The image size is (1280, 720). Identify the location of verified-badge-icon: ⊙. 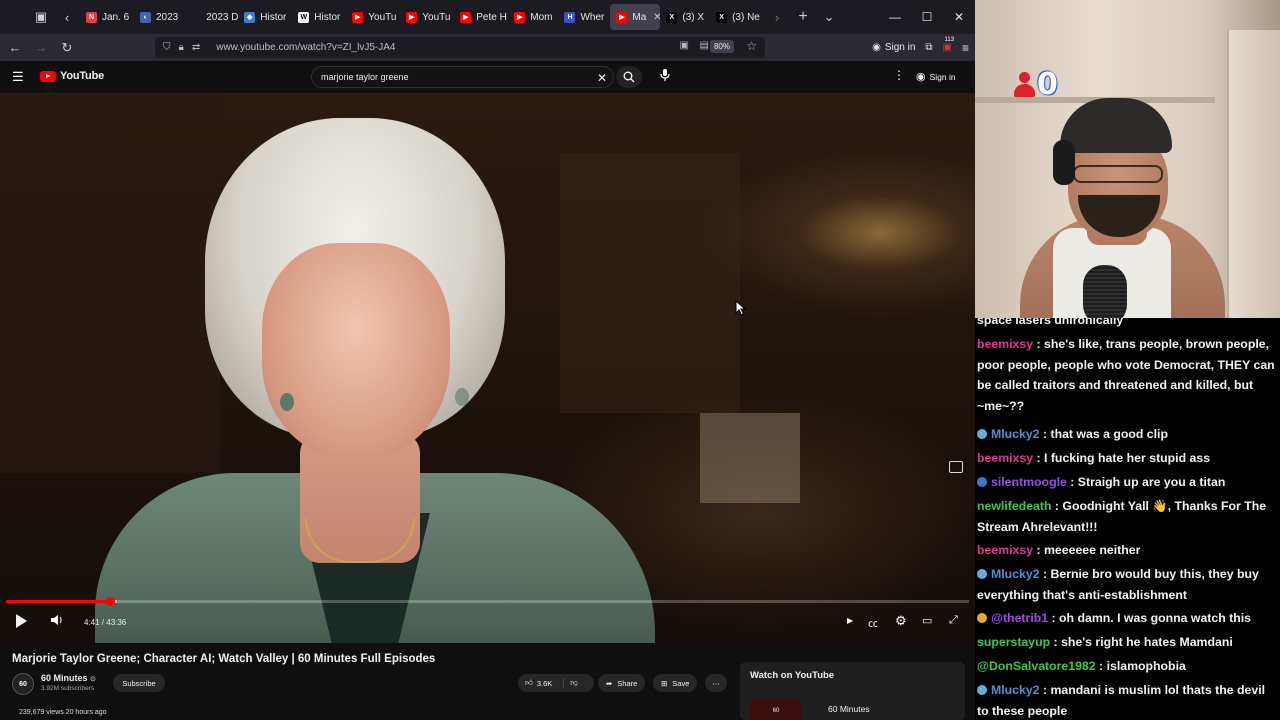
(93, 679).